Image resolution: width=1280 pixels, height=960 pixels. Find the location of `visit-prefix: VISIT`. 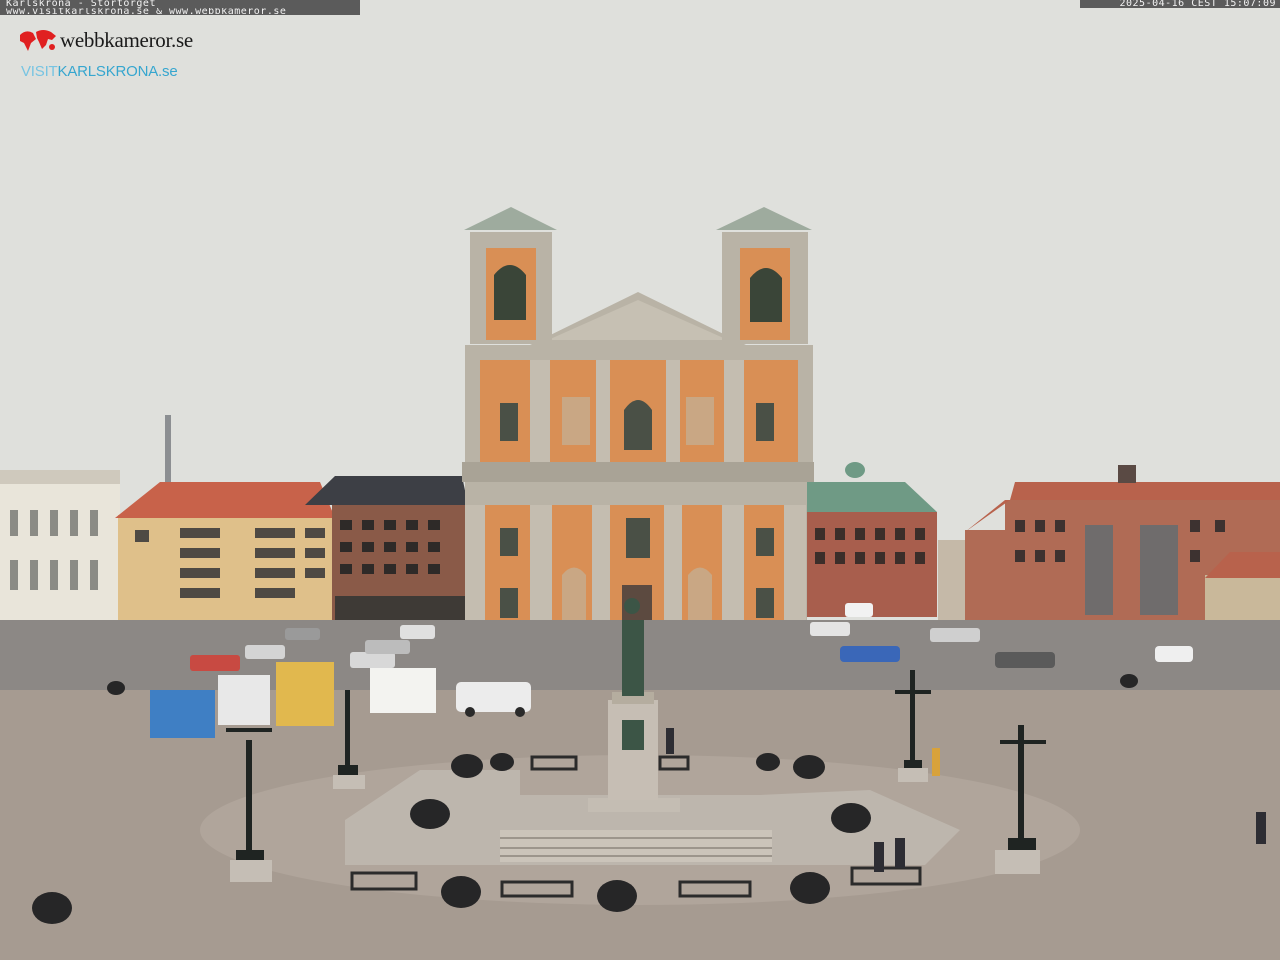

visit-prefix: VISIT is located at coordinates (39, 71).